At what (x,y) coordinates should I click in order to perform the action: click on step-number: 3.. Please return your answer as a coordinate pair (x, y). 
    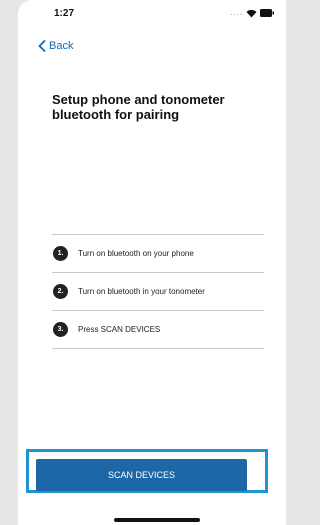
    Looking at the image, I should click on (60, 329).